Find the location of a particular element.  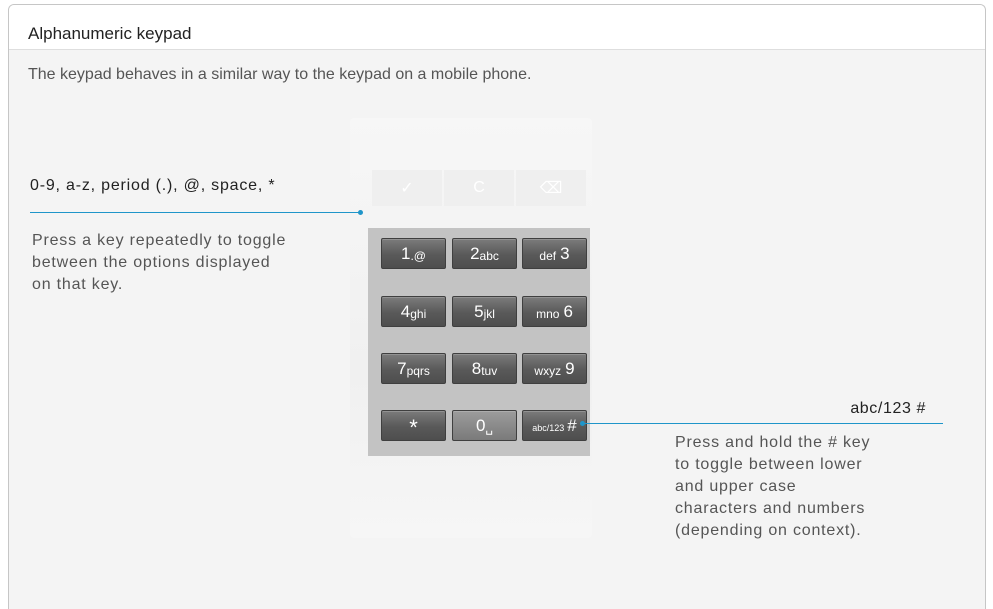

key-7: 7 pqrs is located at coordinates (413, 368).